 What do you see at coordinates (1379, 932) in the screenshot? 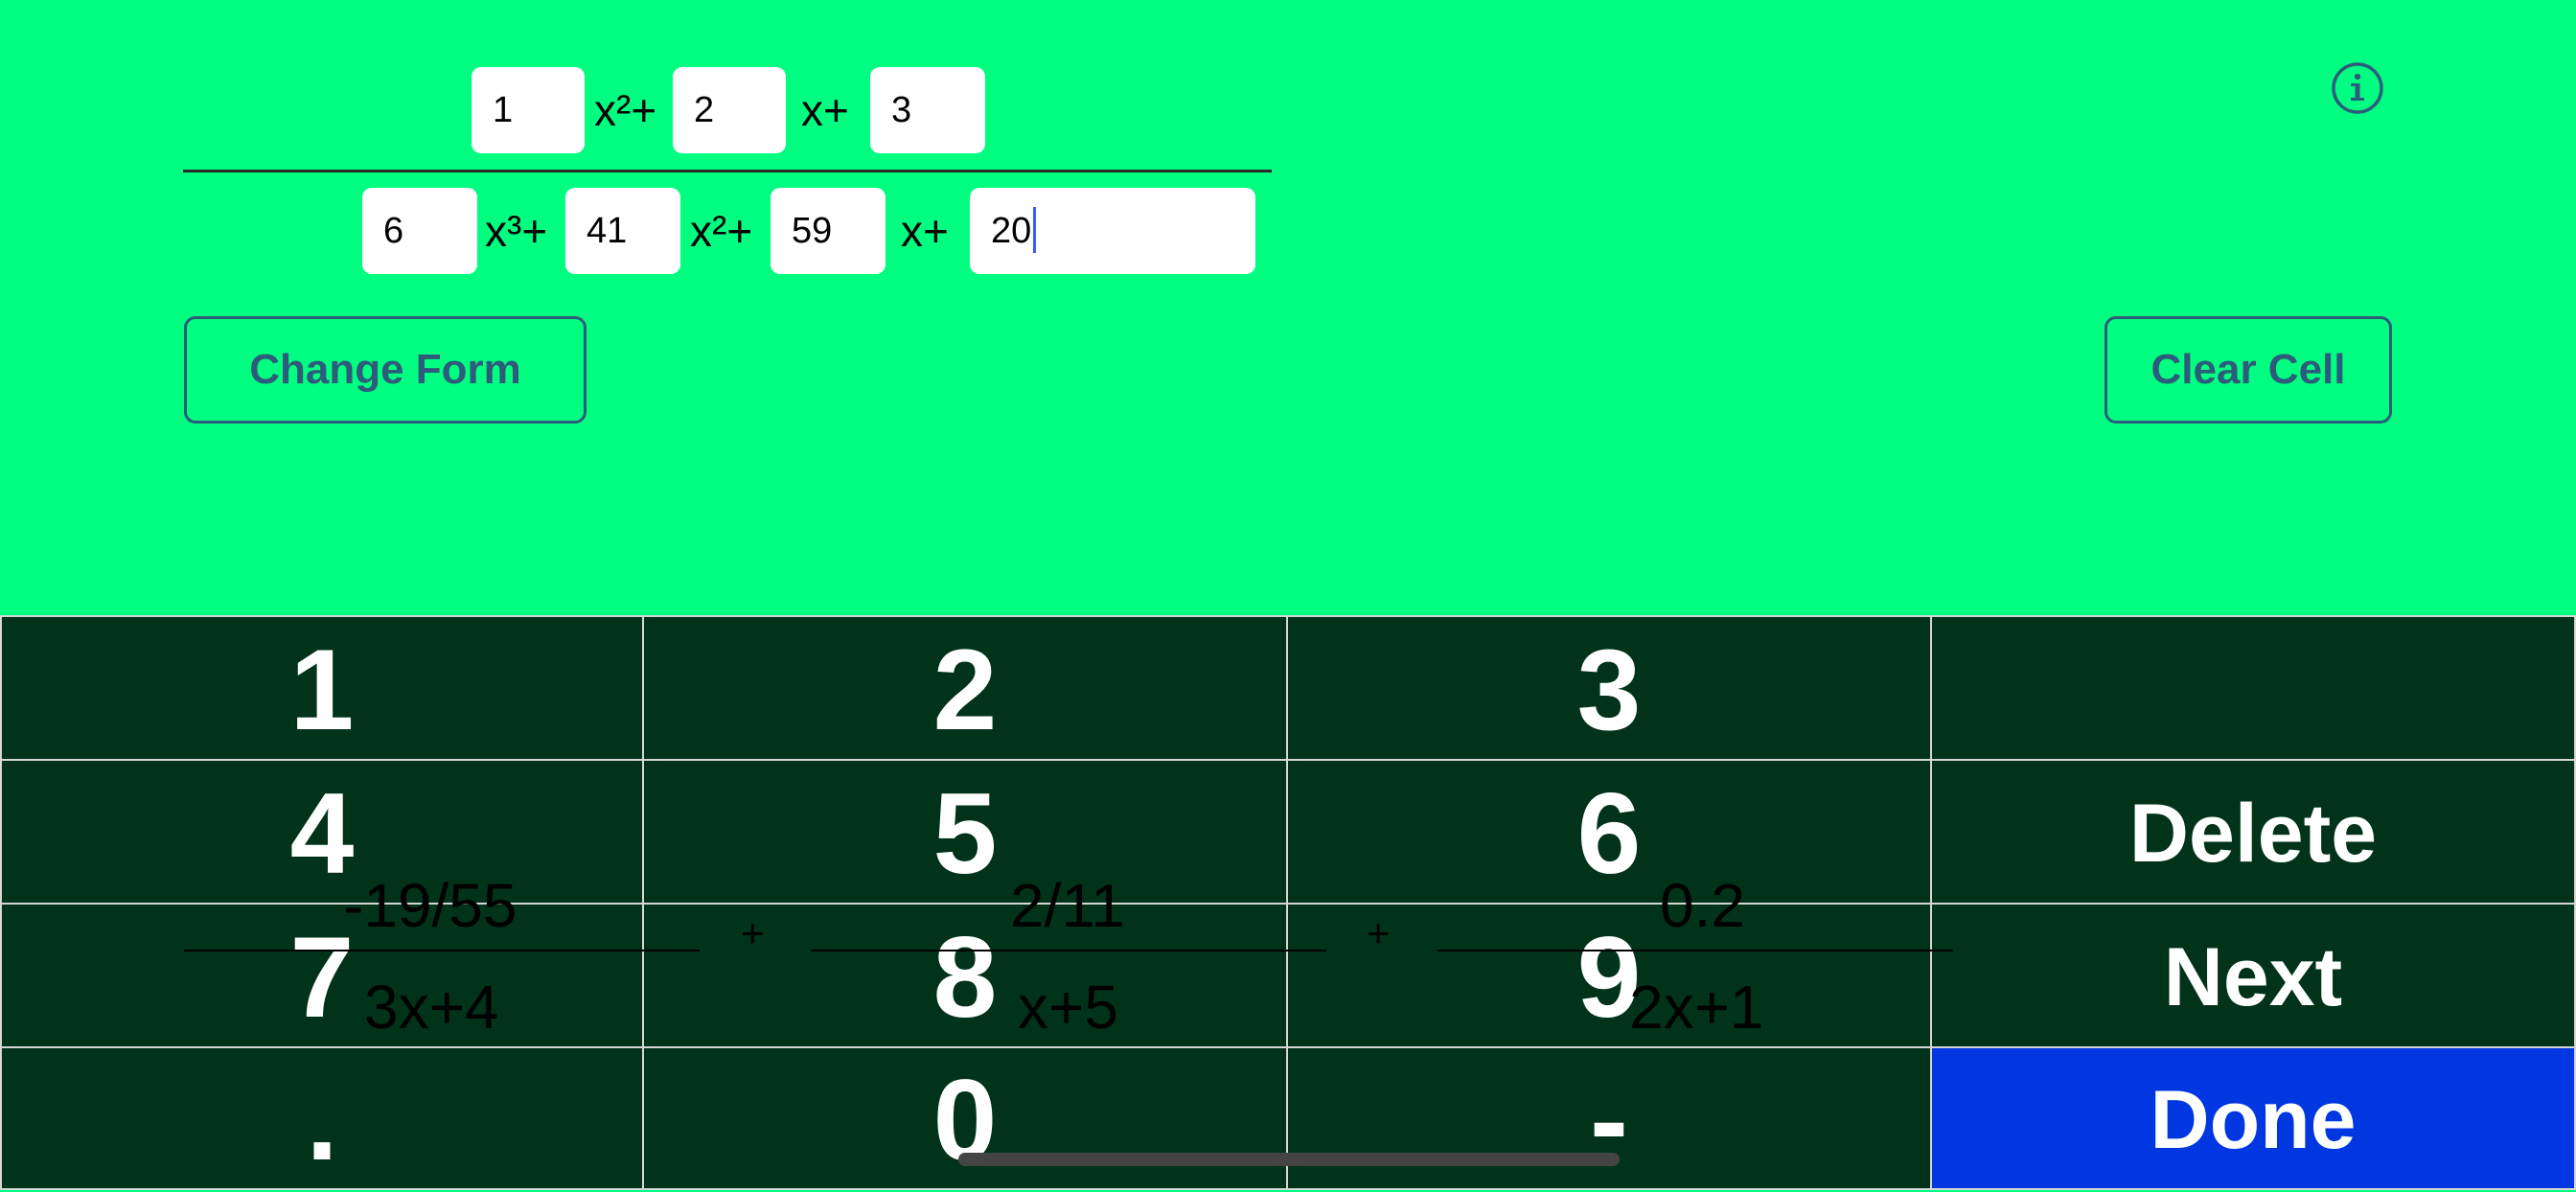
I see `result-plus-2: +` at bounding box center [1379, 932].